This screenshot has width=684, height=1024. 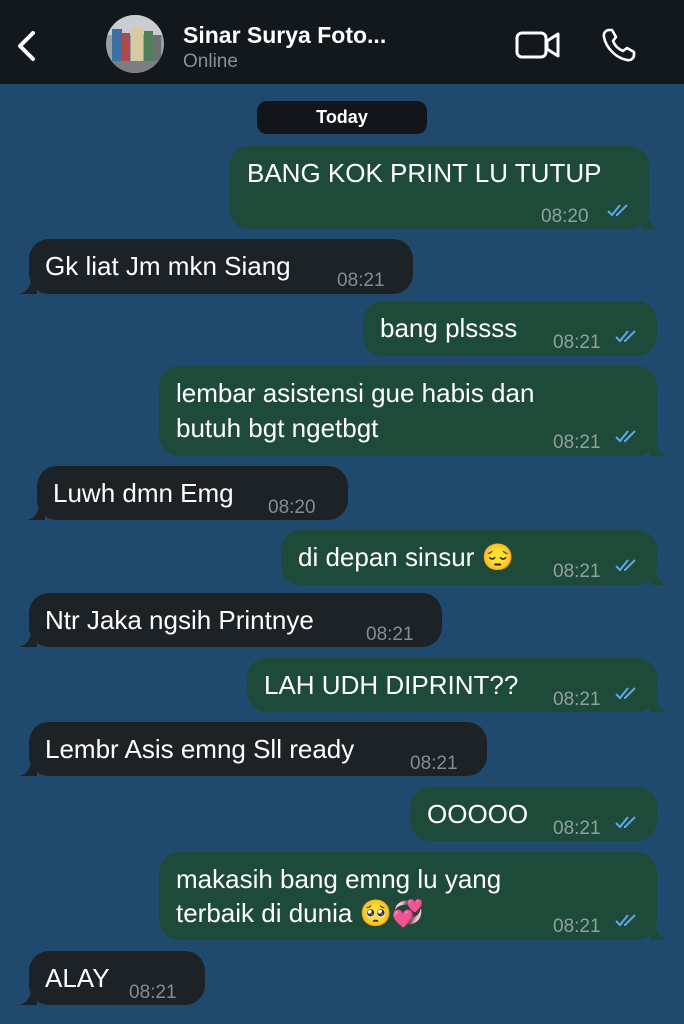 What do you see at coordinates (533, 814) in the screenshot?
I see `message-bubble-outgoing: OOOOO 08:21` at bounding box center [533, 814].